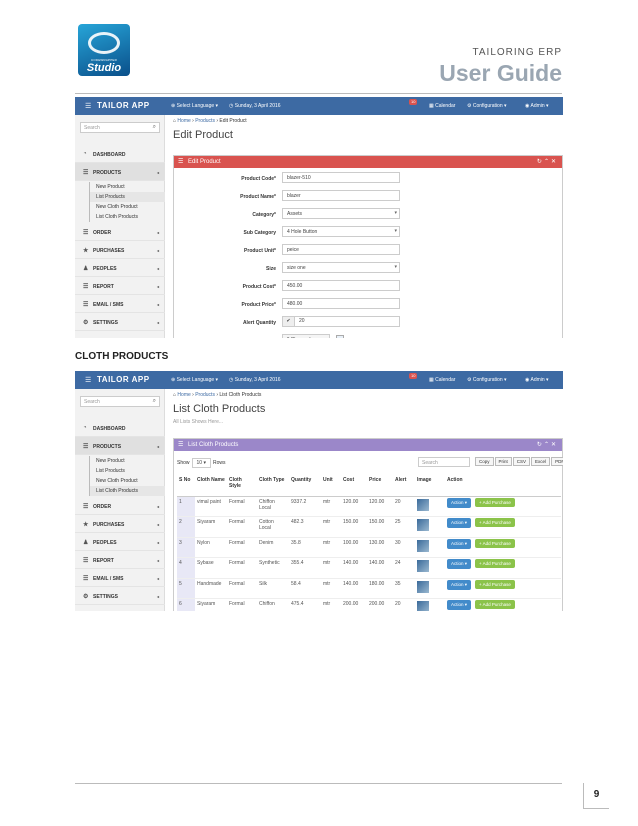 The height and width of the screenshot is (826, 638). What do you see at coordinates (305, 486) in the screenshot?
I see `column-header: Quantity` at bounding box center [305, 486].